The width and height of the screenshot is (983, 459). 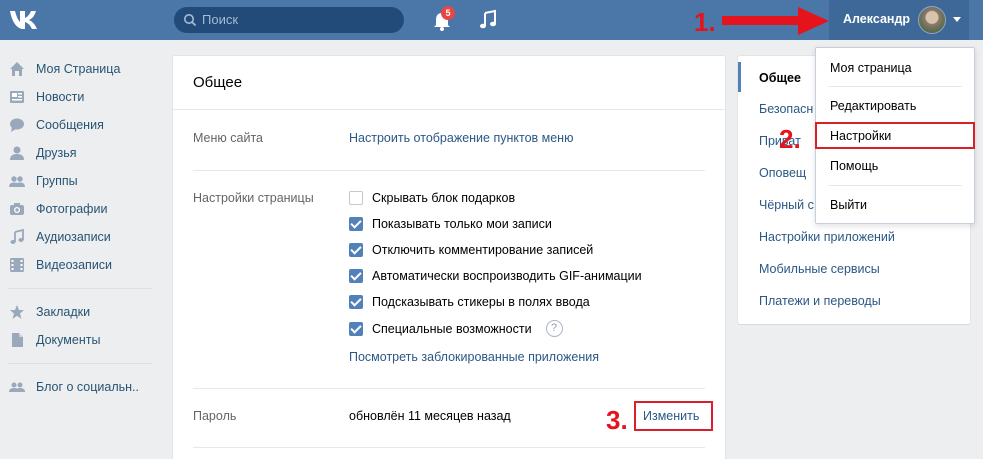 What do you see at coordinates (790, 139) in the screenshot?
I see `annotation-step-2: 2.` at bounding box center [790, 139].